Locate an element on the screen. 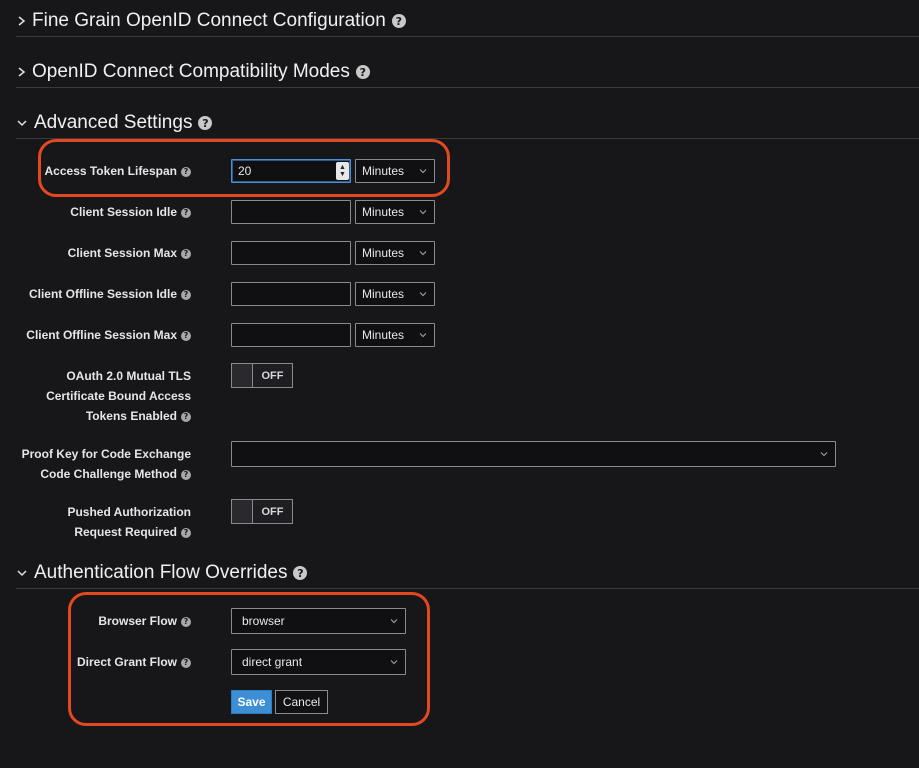 Image resolution: width=919 pixels, height=768 pixels. section-compat-modes: OpenID Connect Compatibility Modes ? is located at coordinates (467, 72).